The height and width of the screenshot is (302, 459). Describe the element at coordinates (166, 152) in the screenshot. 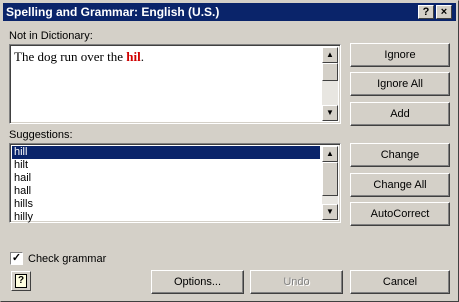

I see `suggestion-item: hill` at that location.